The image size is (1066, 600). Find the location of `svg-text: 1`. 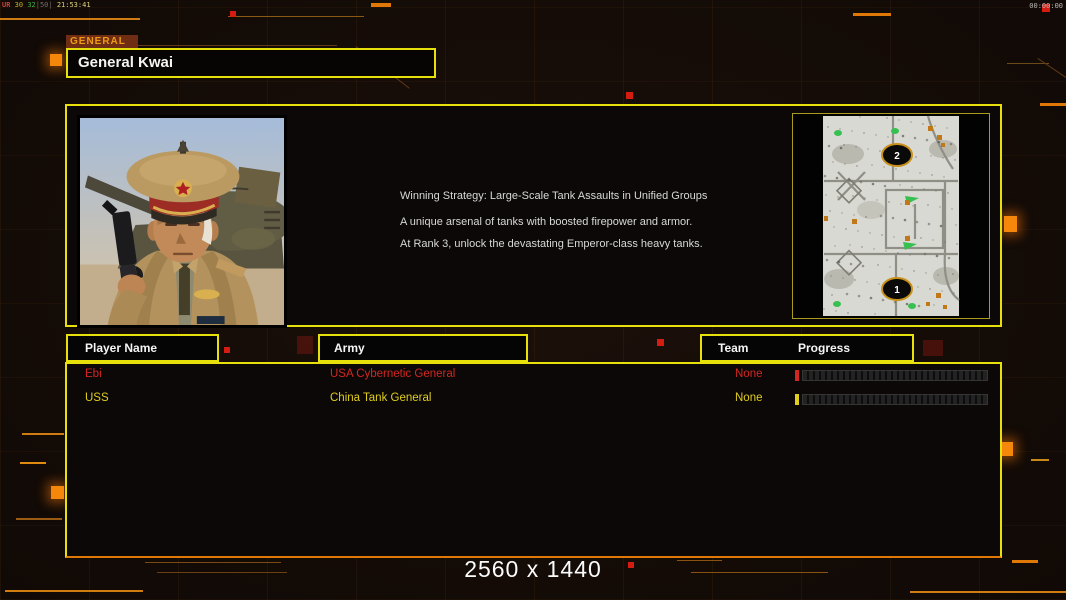

svg-text: 1 is located at coordinates (897, 290).